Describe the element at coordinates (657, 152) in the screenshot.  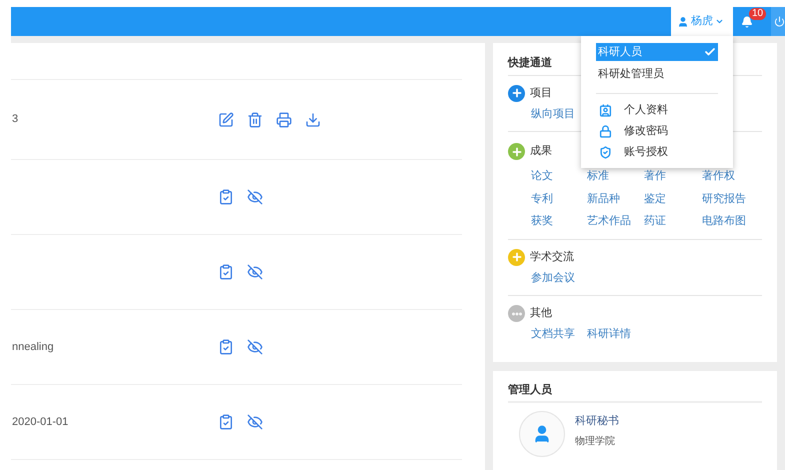
I see `menu-item: 账号授权` at that location.